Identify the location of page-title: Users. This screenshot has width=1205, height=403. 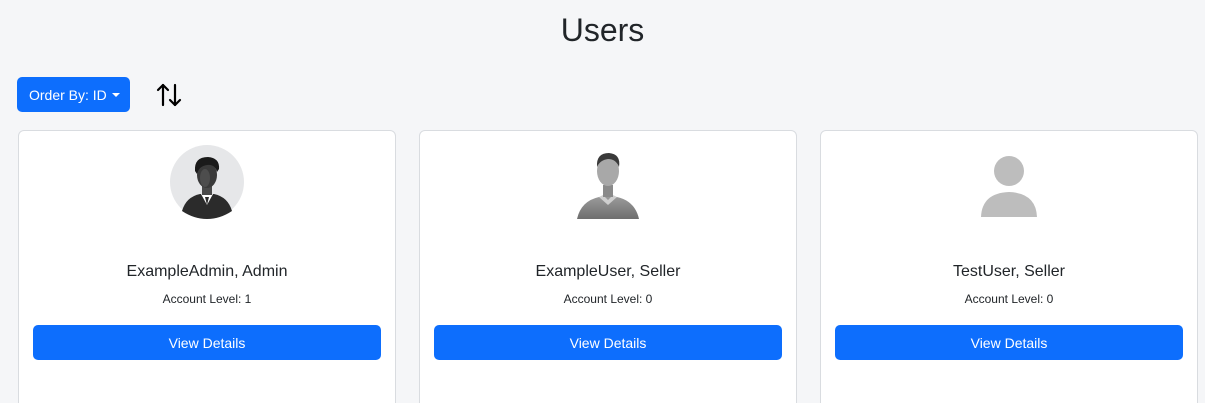
(602, 30).